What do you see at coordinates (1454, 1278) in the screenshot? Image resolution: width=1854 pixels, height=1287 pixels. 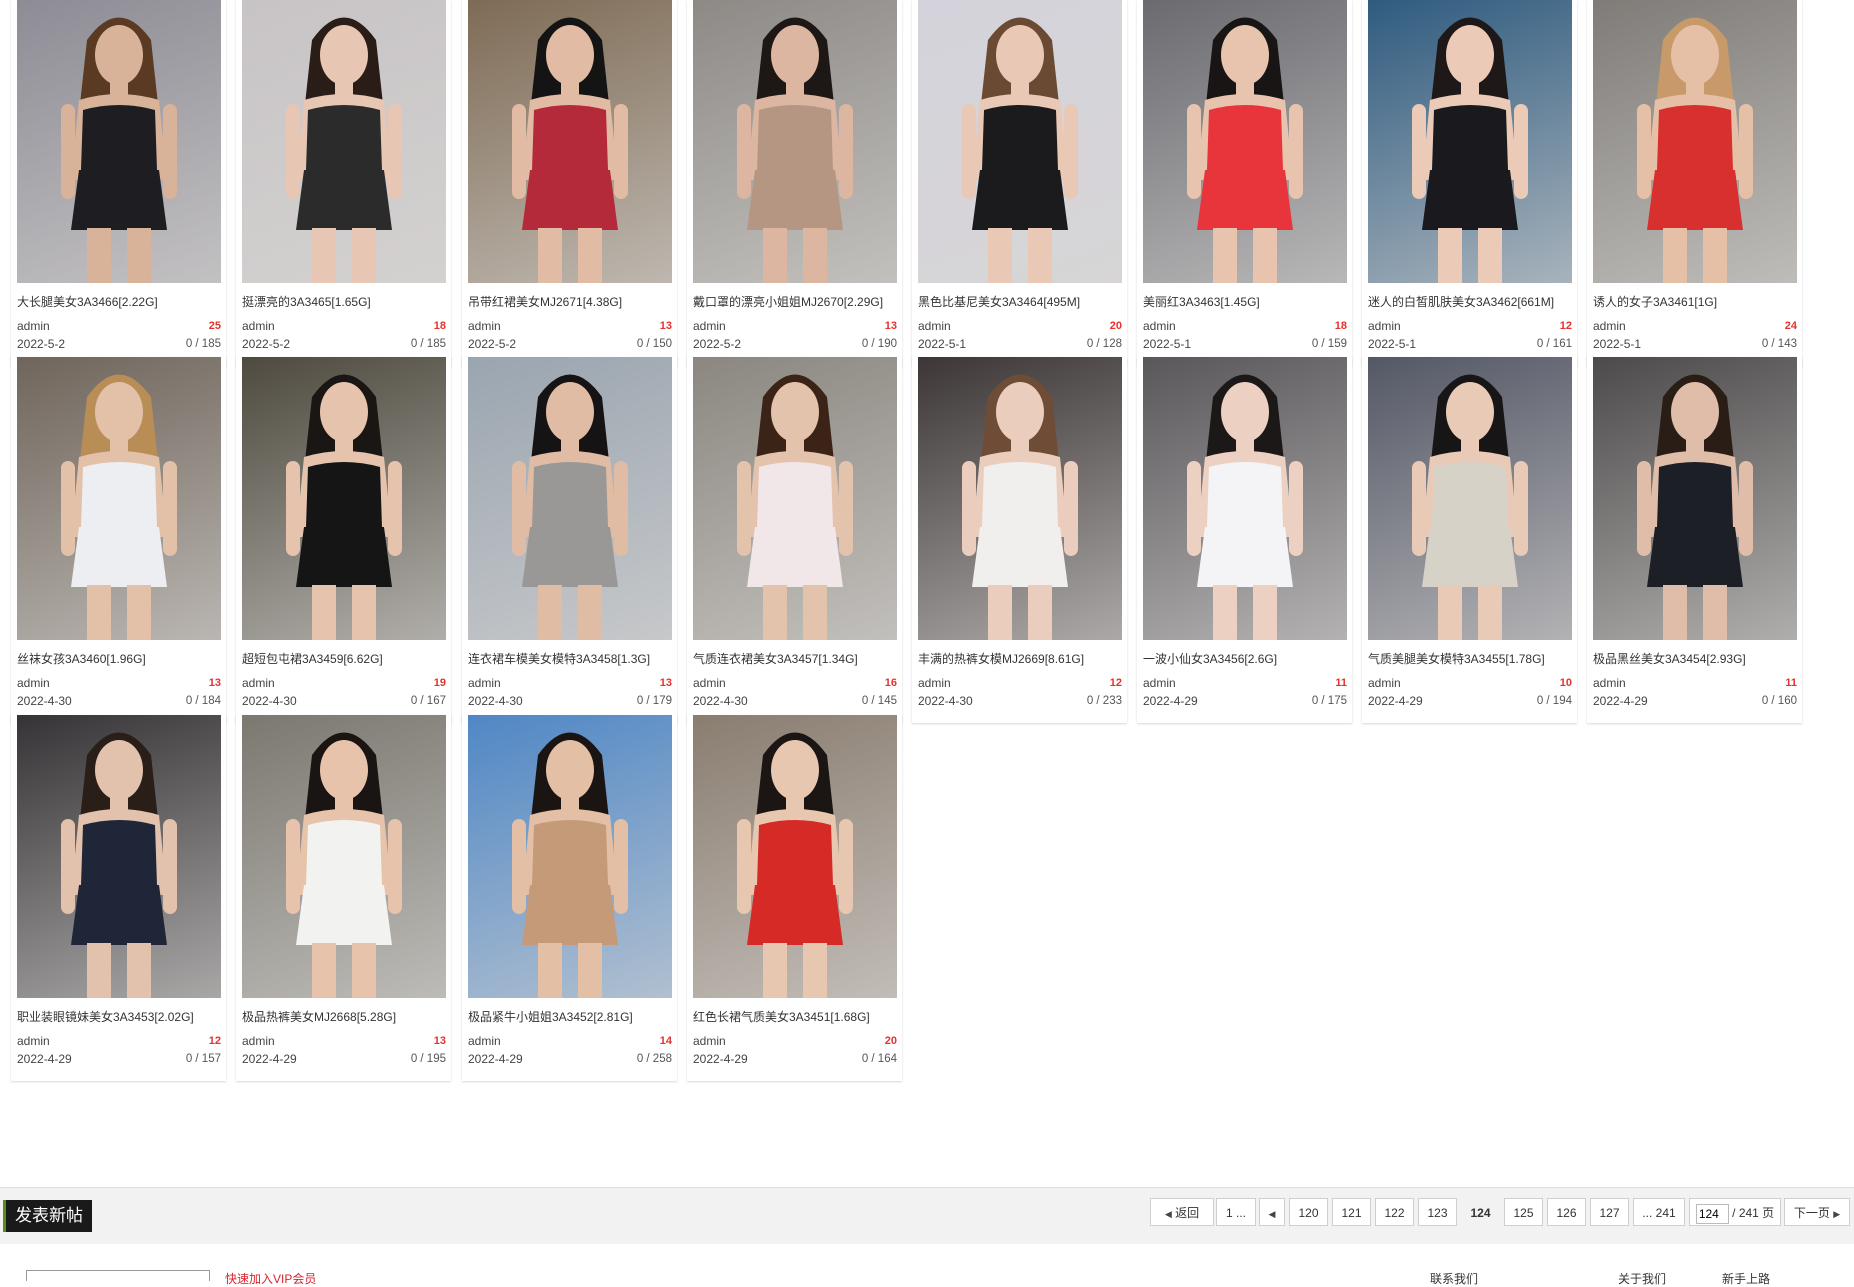 I see `footer-link-contact: 联系我们` at bounding box center [1454, 1278].